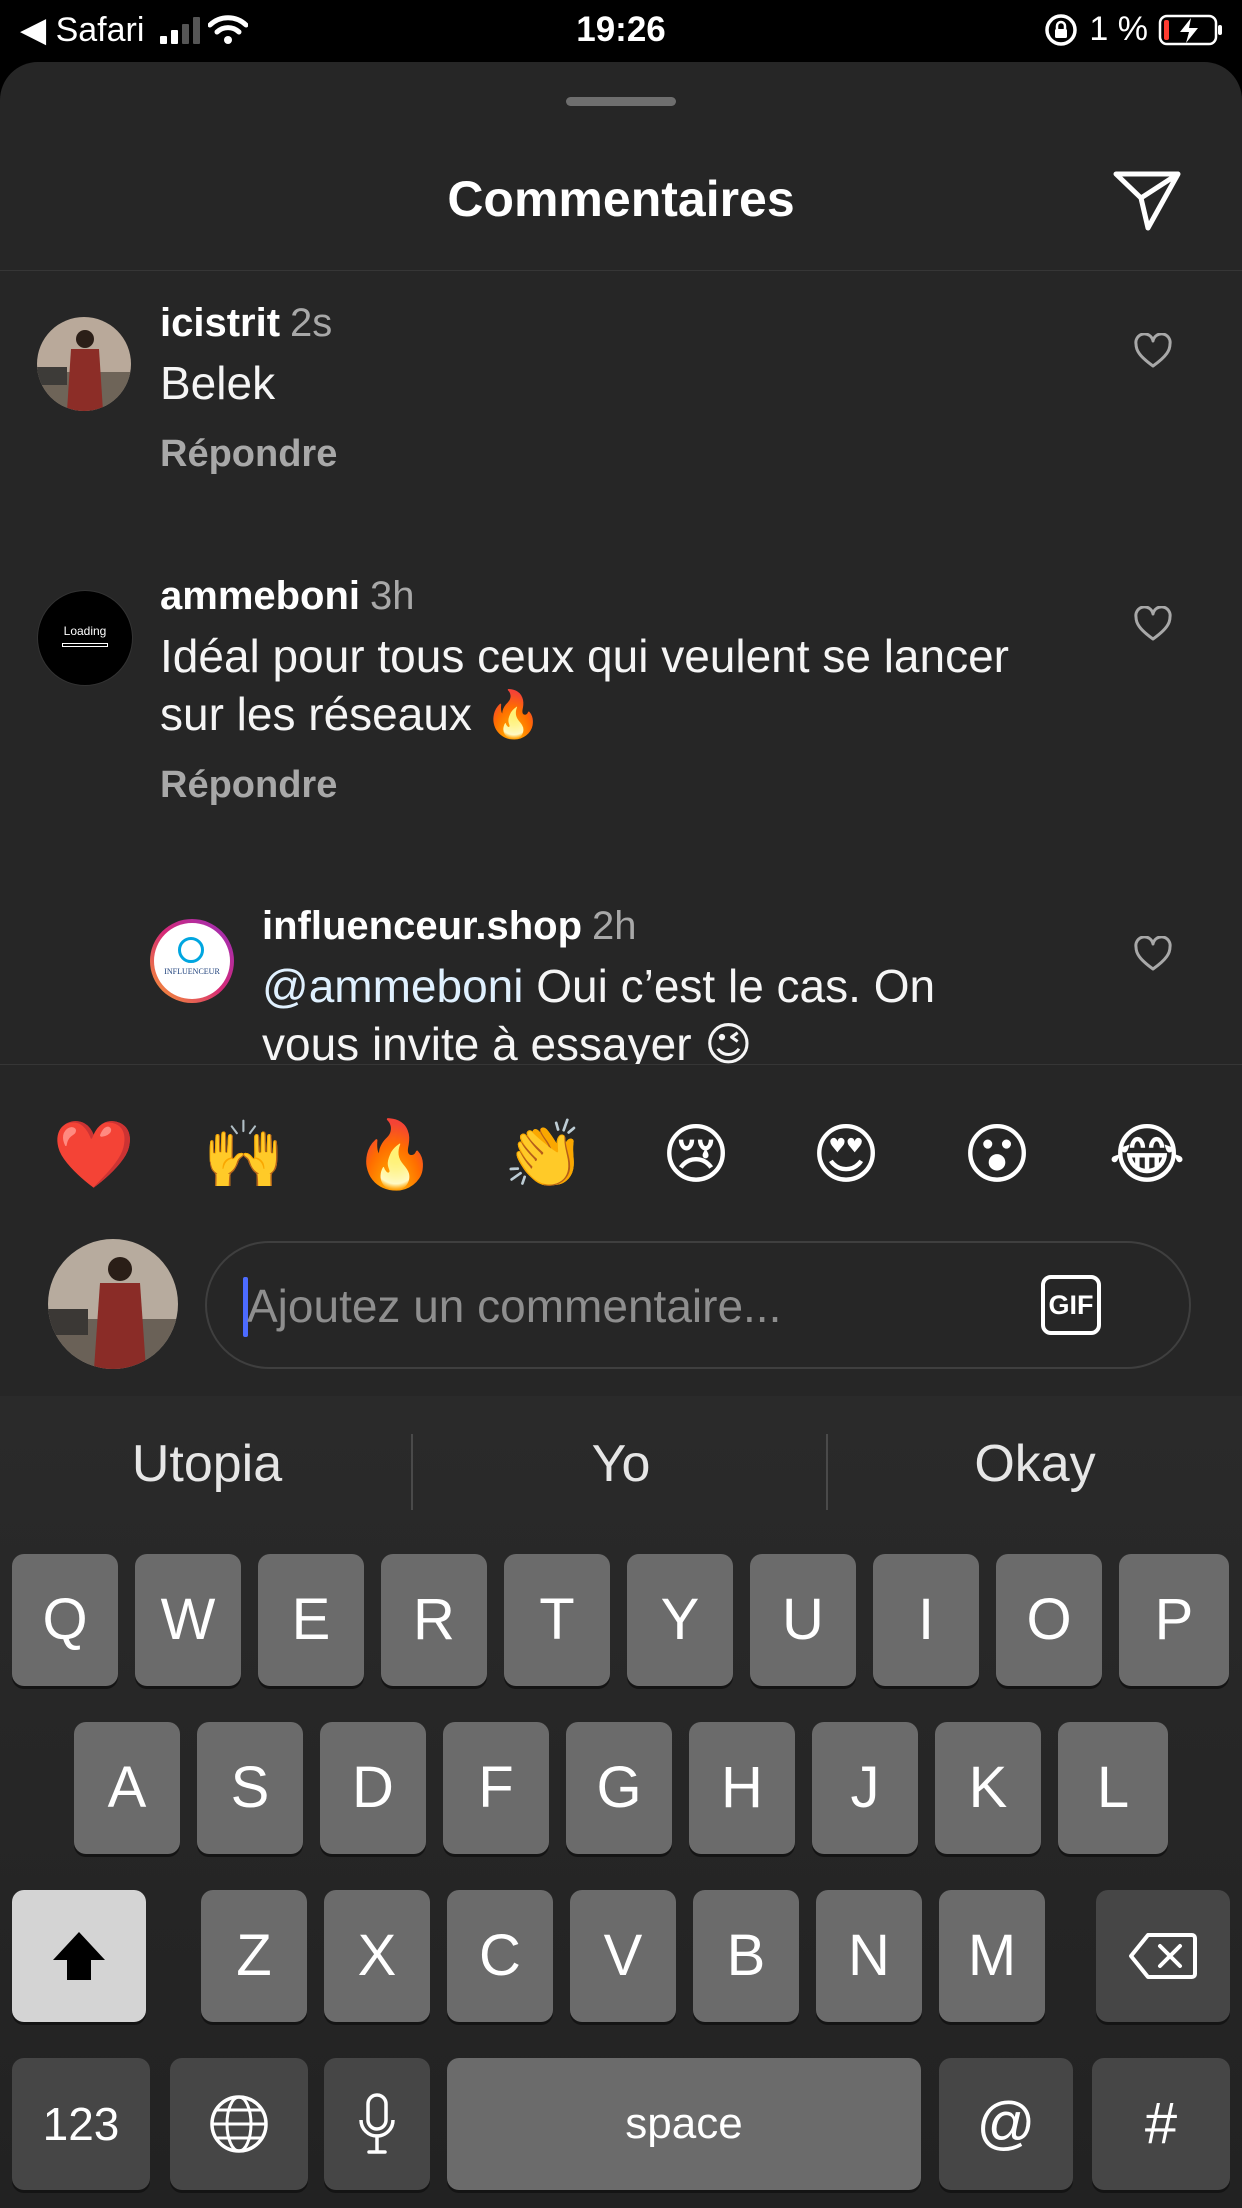 The height and width of the screenshot is (2208, 1242). What do you see at coordinates (496, 1788) in the screenshot?
I see `key-f: F` at bounding box center [496, 1788].